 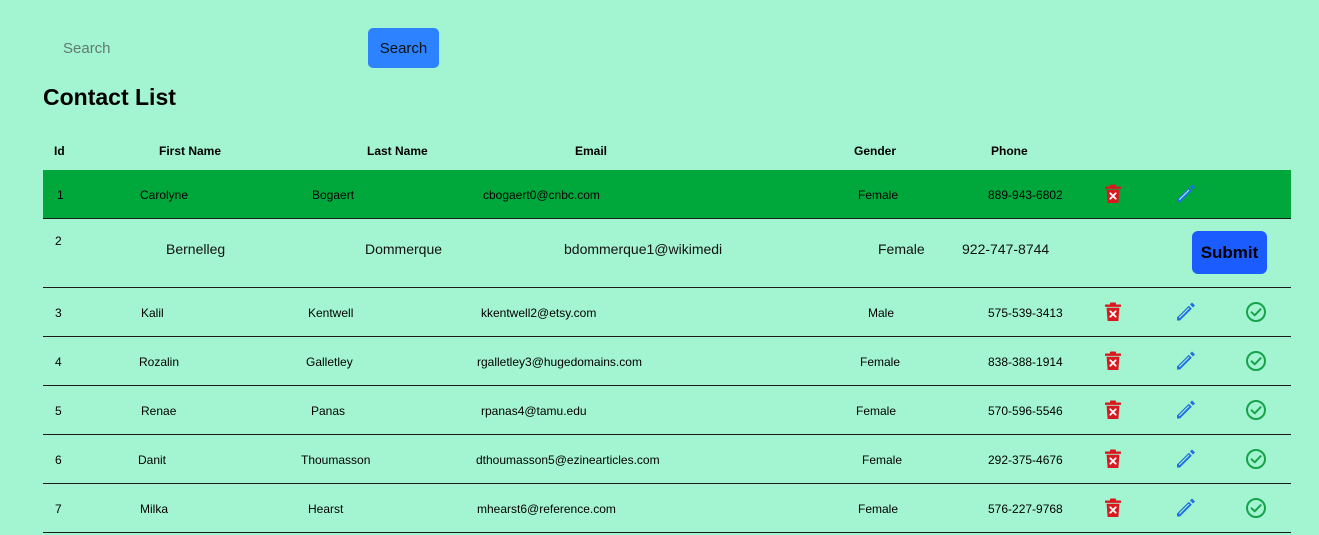 What do you see at coordinates (164, 195) in the screenshot?
I see `cell-first-name: Carolyne` at bounding box center [164, 195].